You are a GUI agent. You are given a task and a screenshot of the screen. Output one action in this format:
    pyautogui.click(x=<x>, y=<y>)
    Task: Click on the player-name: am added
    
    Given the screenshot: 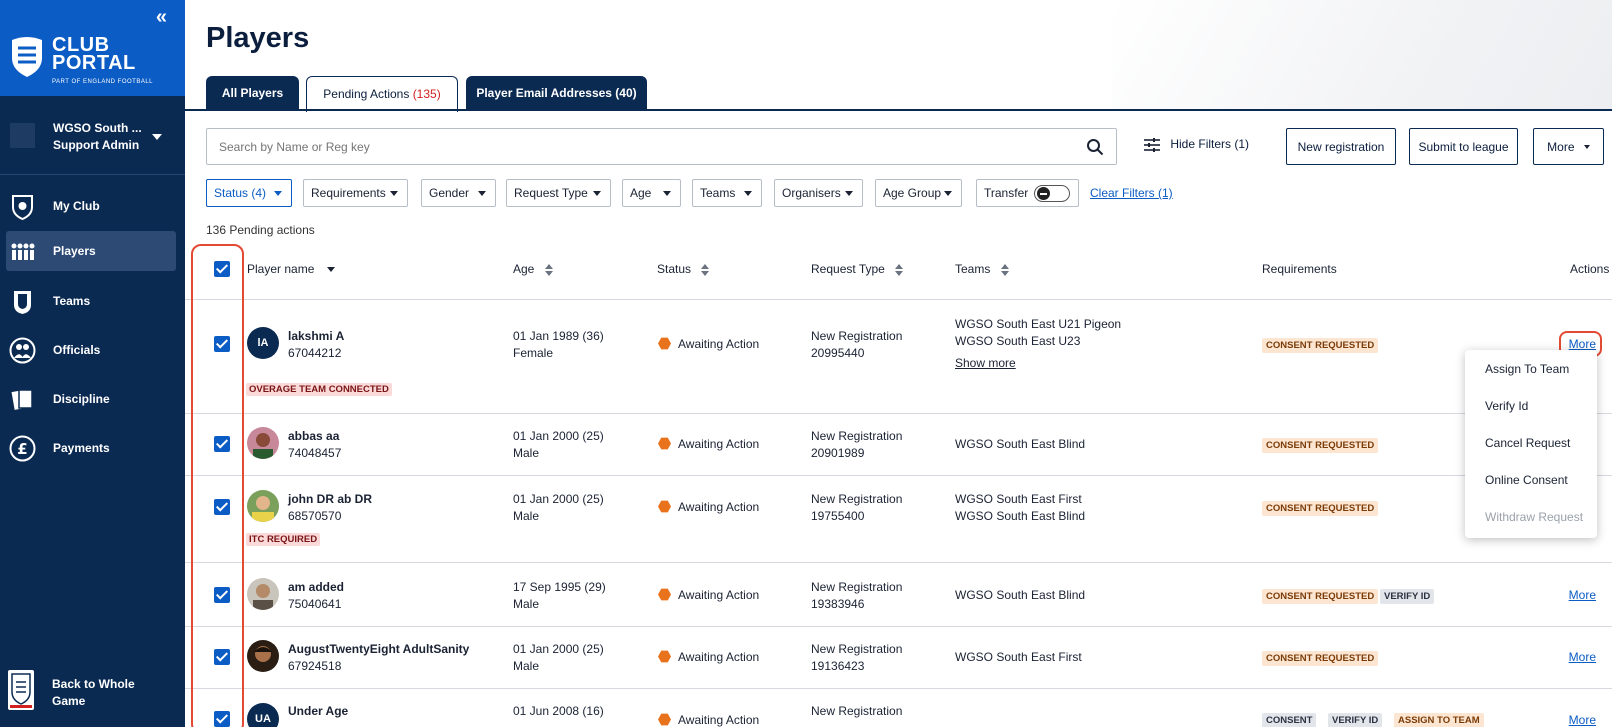 What is the action you would take?
    pyautogui.click(x=316, y=587)
    